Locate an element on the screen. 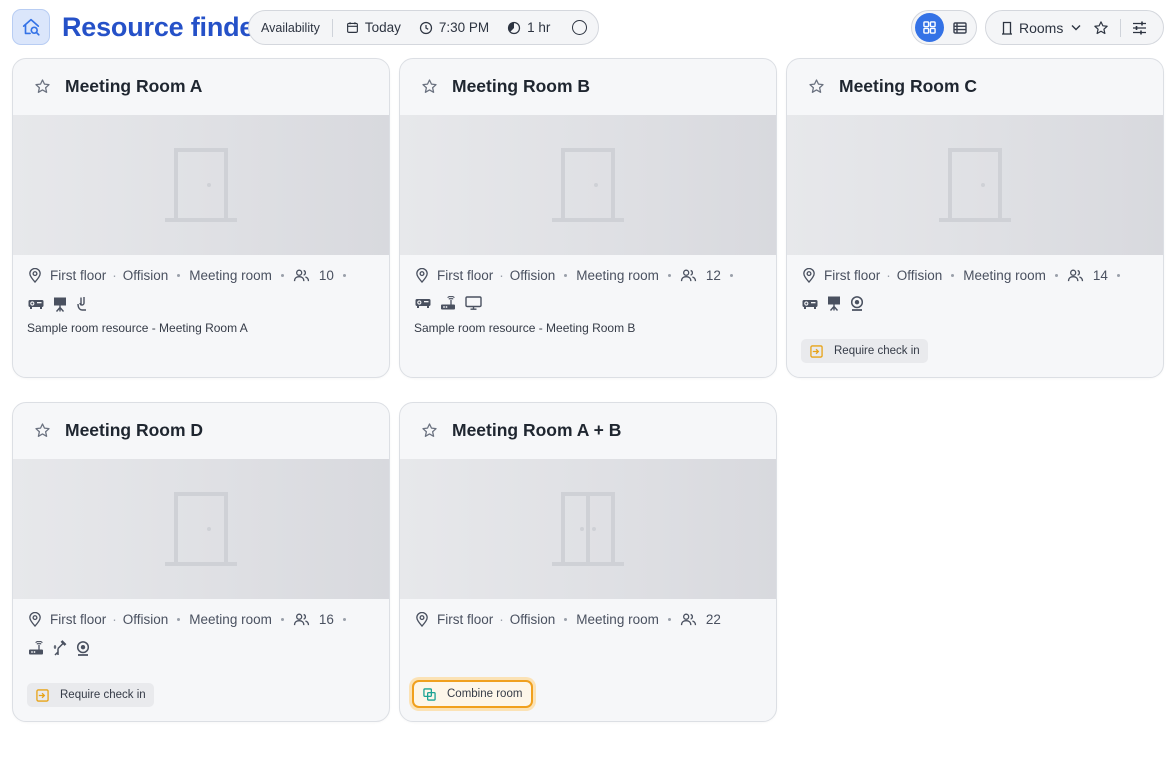 The height and width of the screenshot is (780, 1176). grid-icon is located at coordinates (929, 27).